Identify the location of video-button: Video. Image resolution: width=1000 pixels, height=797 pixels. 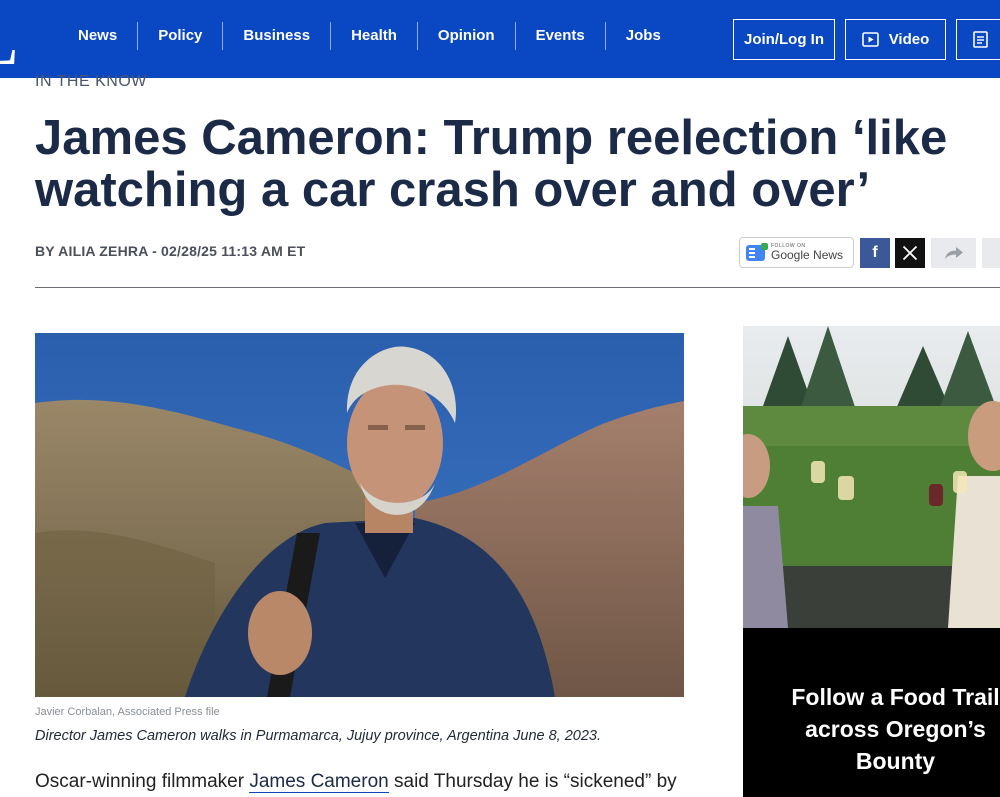
(895, 39).